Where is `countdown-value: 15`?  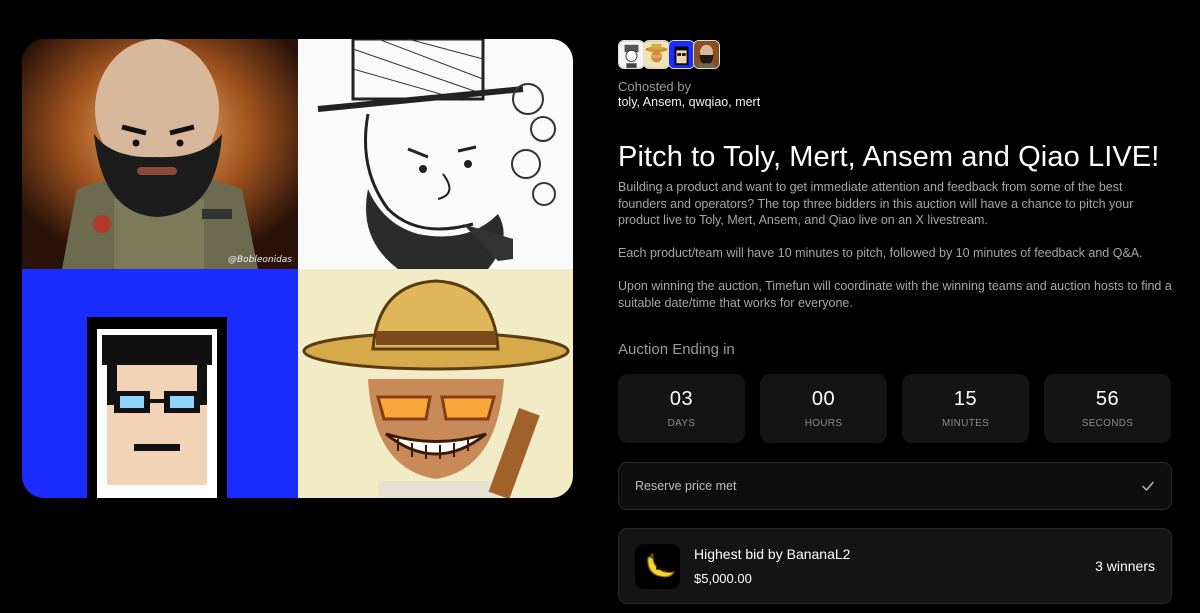
countdown-value: 15 is located at coordinates (965, 399).